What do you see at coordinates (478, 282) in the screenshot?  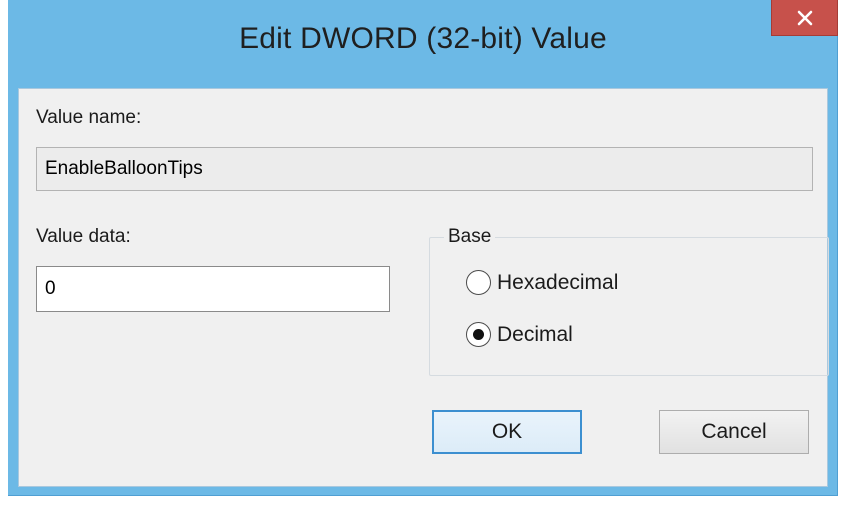 I see `radio-unselected-icon` at bounding box center [478, 282].